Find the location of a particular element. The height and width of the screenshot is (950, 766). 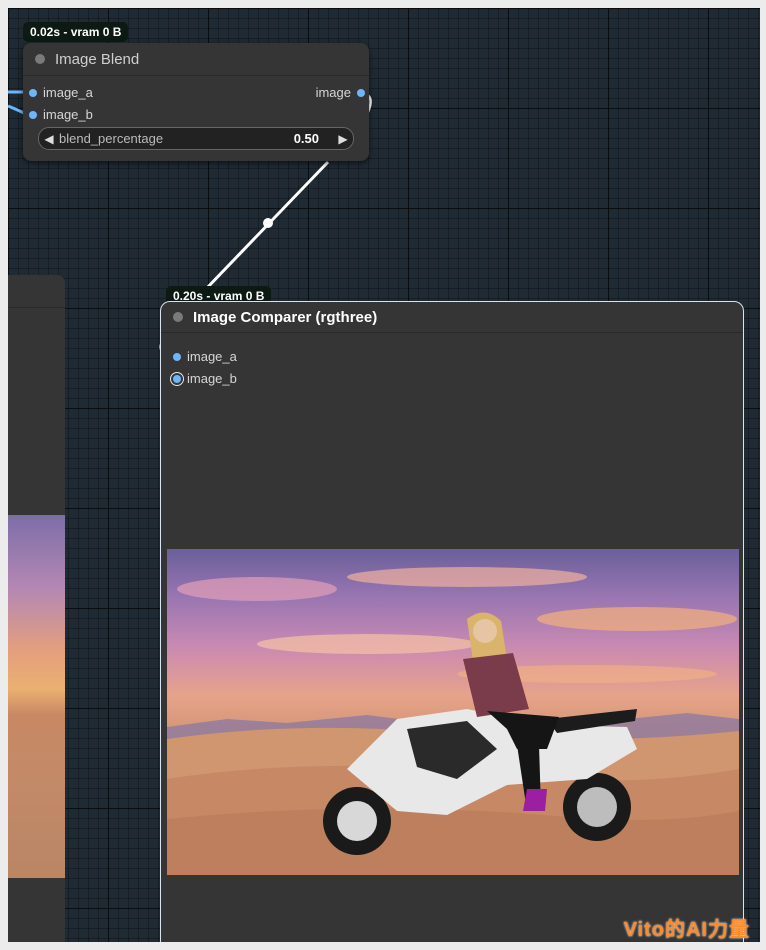

watermark: Vito的AI力量 is located at coordinates (686, 930).